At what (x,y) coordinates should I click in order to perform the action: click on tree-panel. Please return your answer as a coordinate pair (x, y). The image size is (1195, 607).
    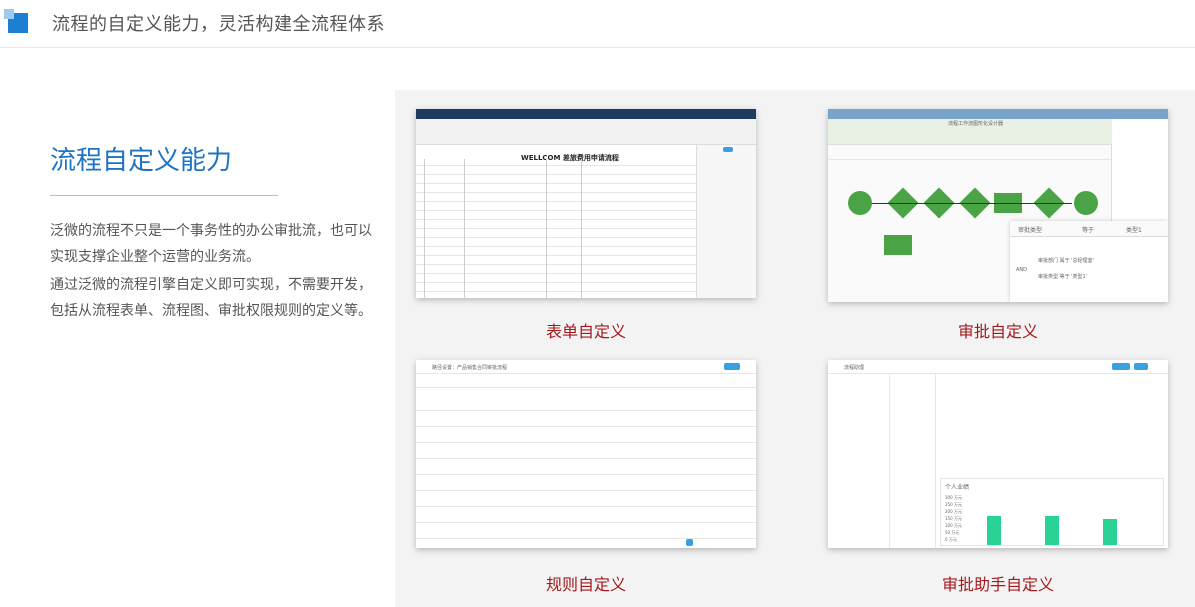
    Looking at the image, I should click on (859, 461).